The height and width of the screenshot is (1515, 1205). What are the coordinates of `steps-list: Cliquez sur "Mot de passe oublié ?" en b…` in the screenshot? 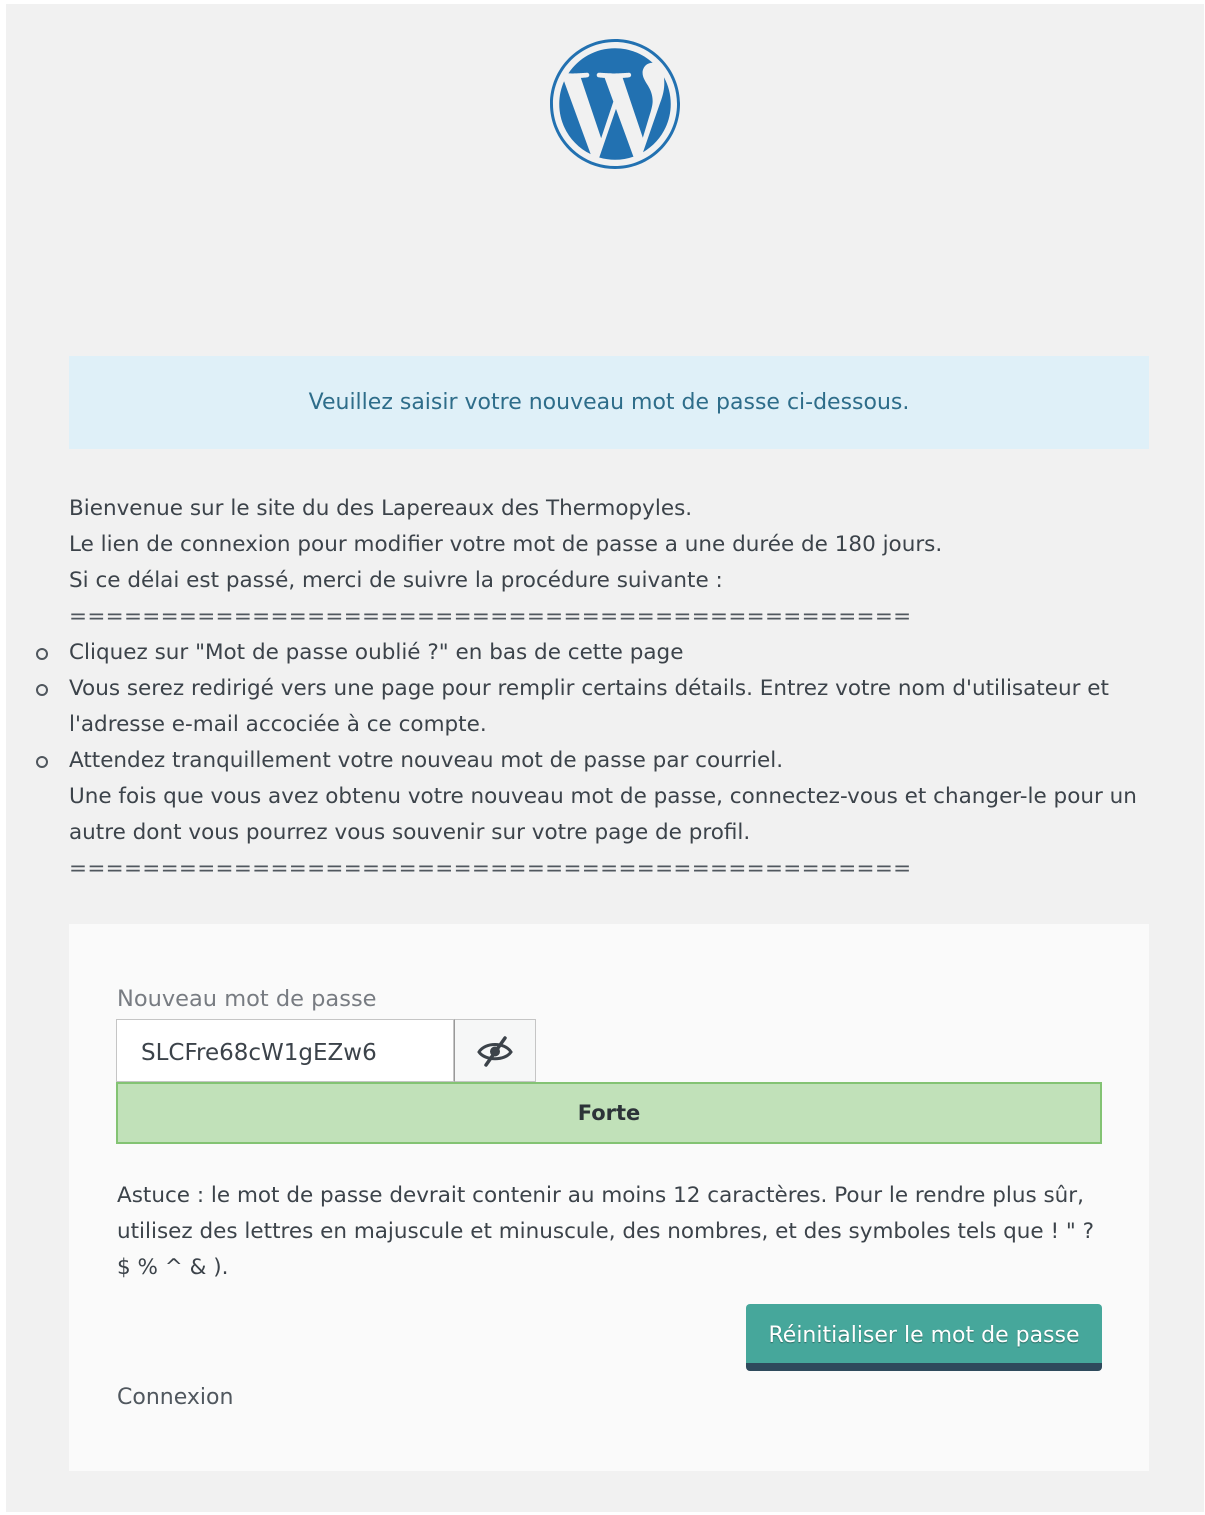 It's located at (592, 707).